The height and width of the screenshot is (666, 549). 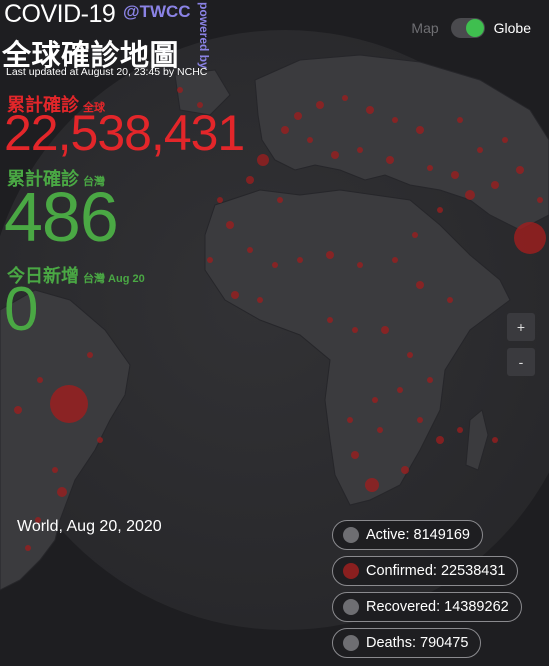 I want to click on confirmed-dot-icon, so click(x=351, y=571).